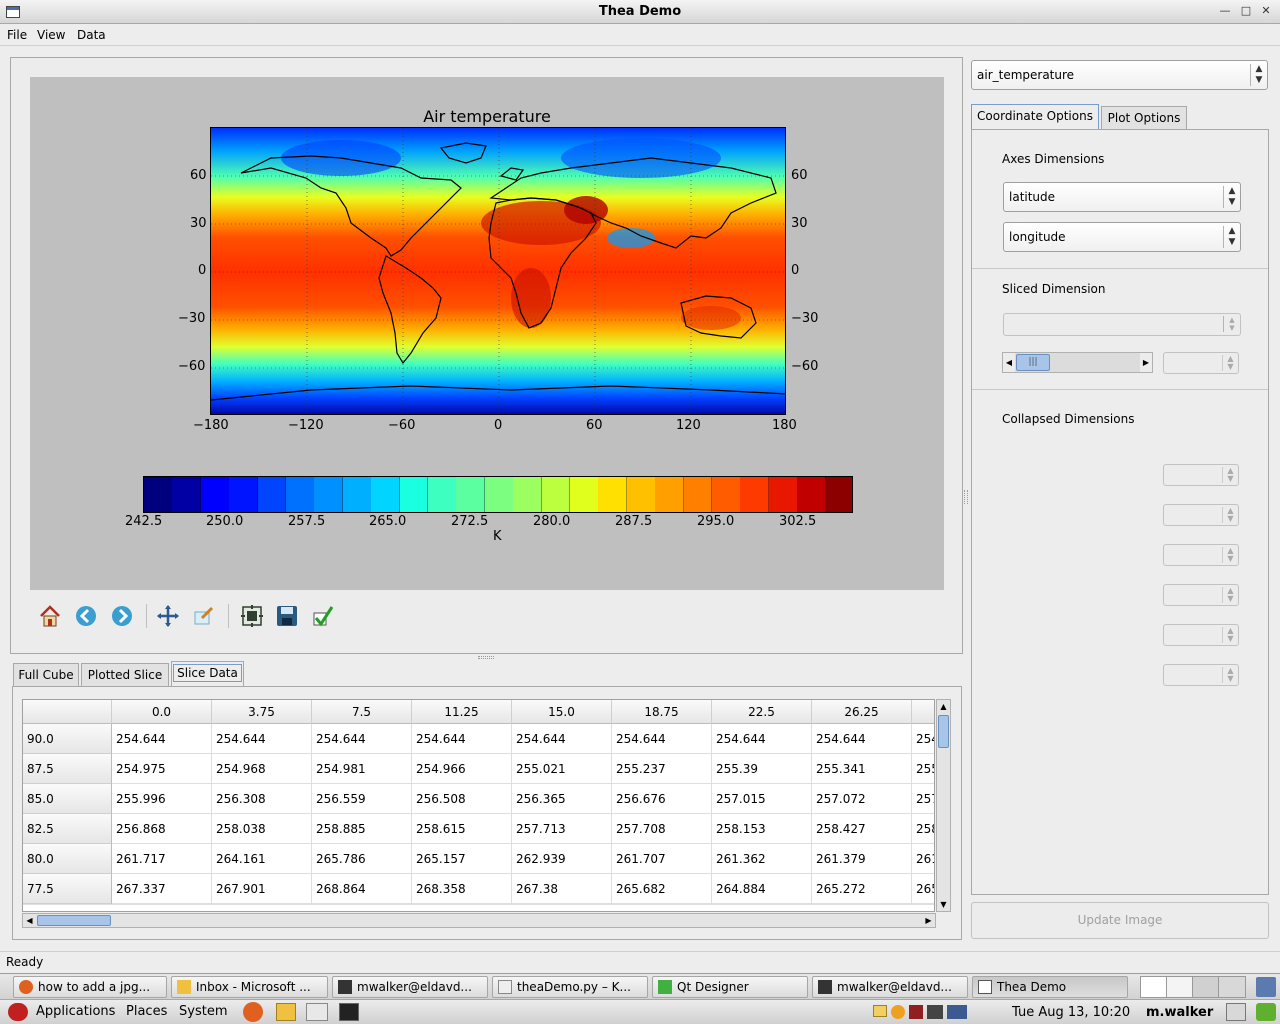 The height and width of the screenshot is (1024, 1280). Describe the element at coordinates (1266, 11) in the screenshot. I see `close-button: ✕` at that location.